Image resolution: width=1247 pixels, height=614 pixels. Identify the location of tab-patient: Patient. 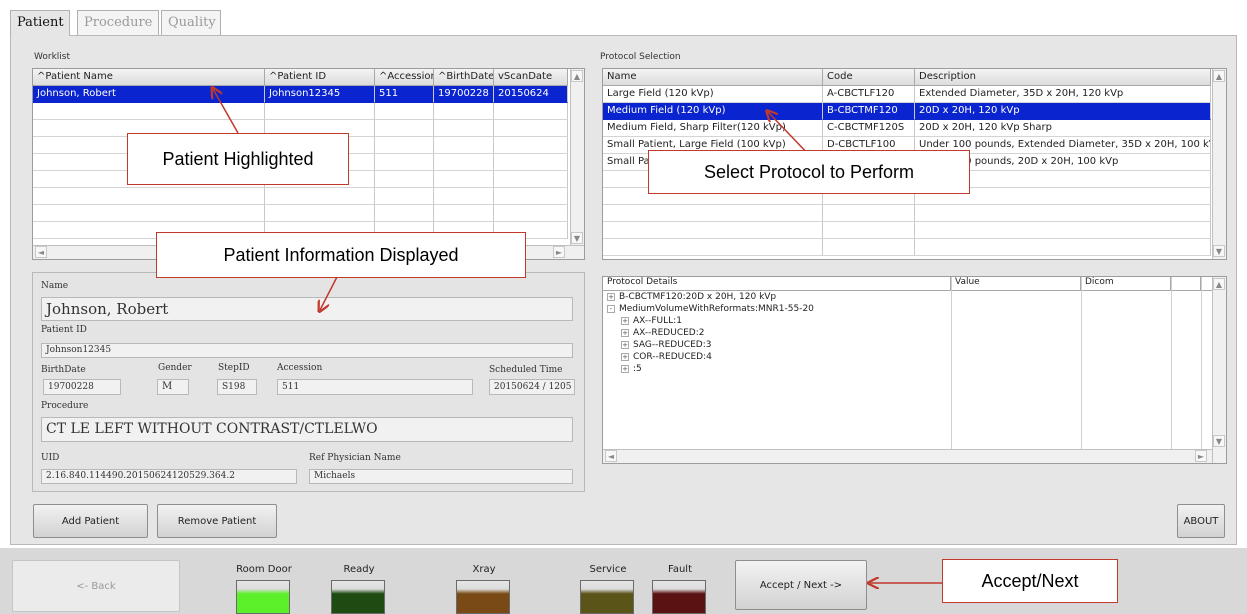
(40, 23).